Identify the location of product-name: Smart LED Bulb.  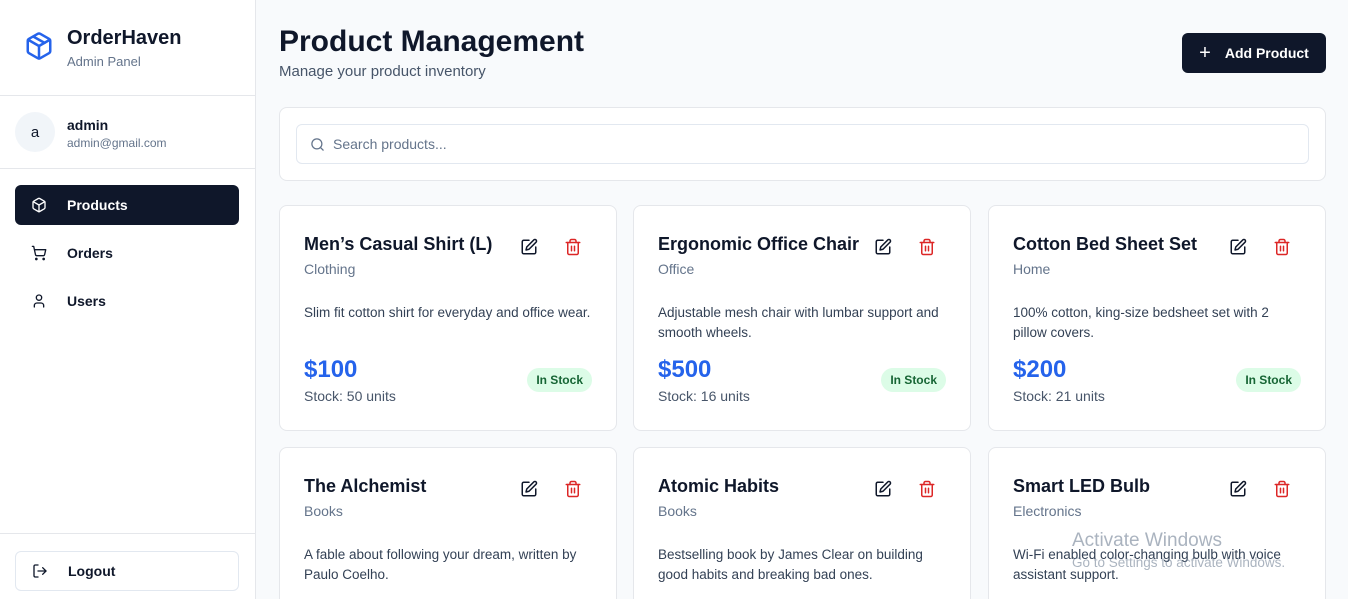
(1082, 486).